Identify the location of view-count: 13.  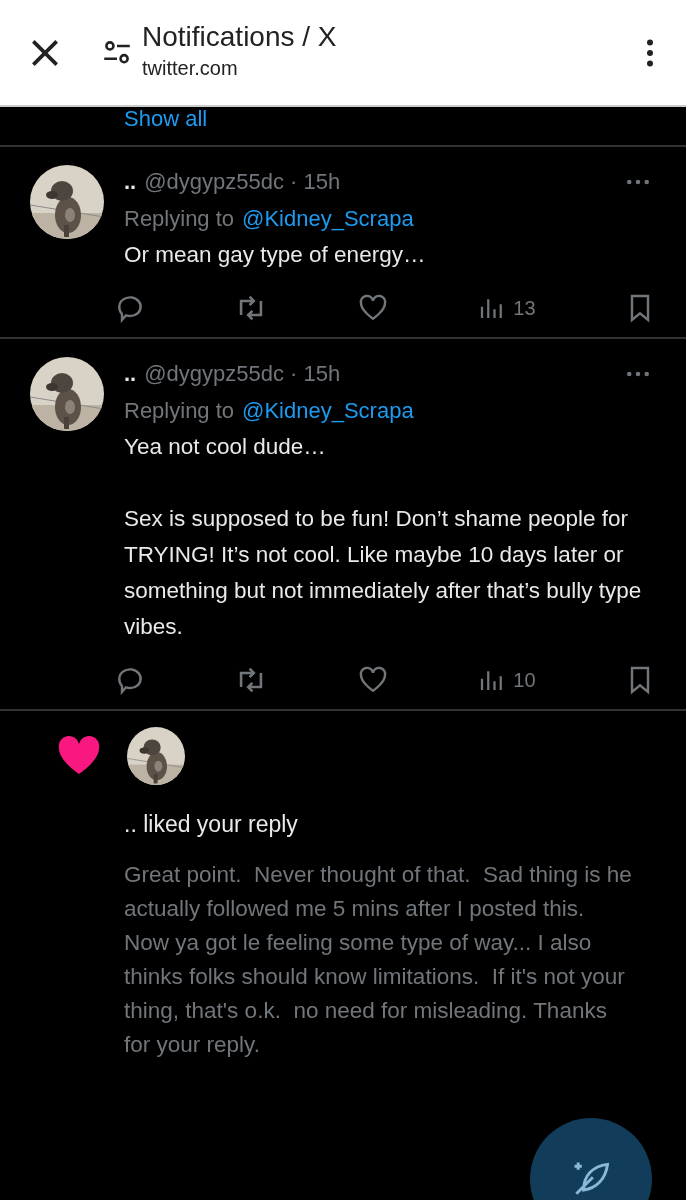
(524, 308).